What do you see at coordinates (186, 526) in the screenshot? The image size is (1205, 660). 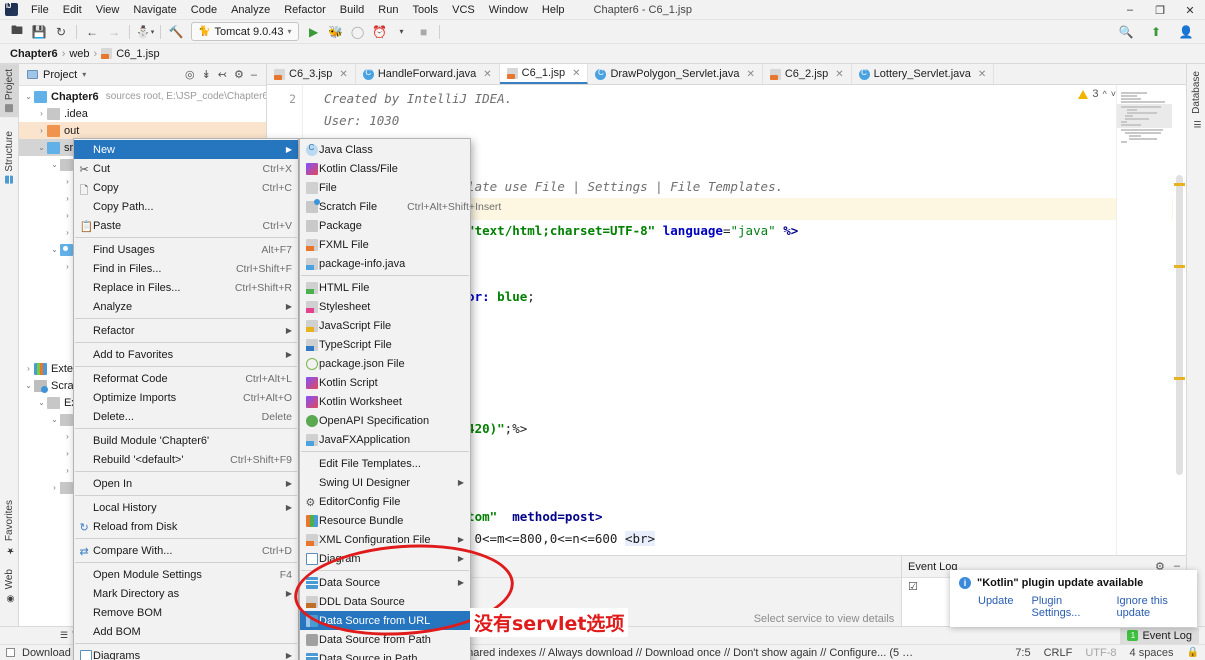 I see `menu-item-reload-from-disk: ↻ Reload from Disk` at bounding box center [186, 526].